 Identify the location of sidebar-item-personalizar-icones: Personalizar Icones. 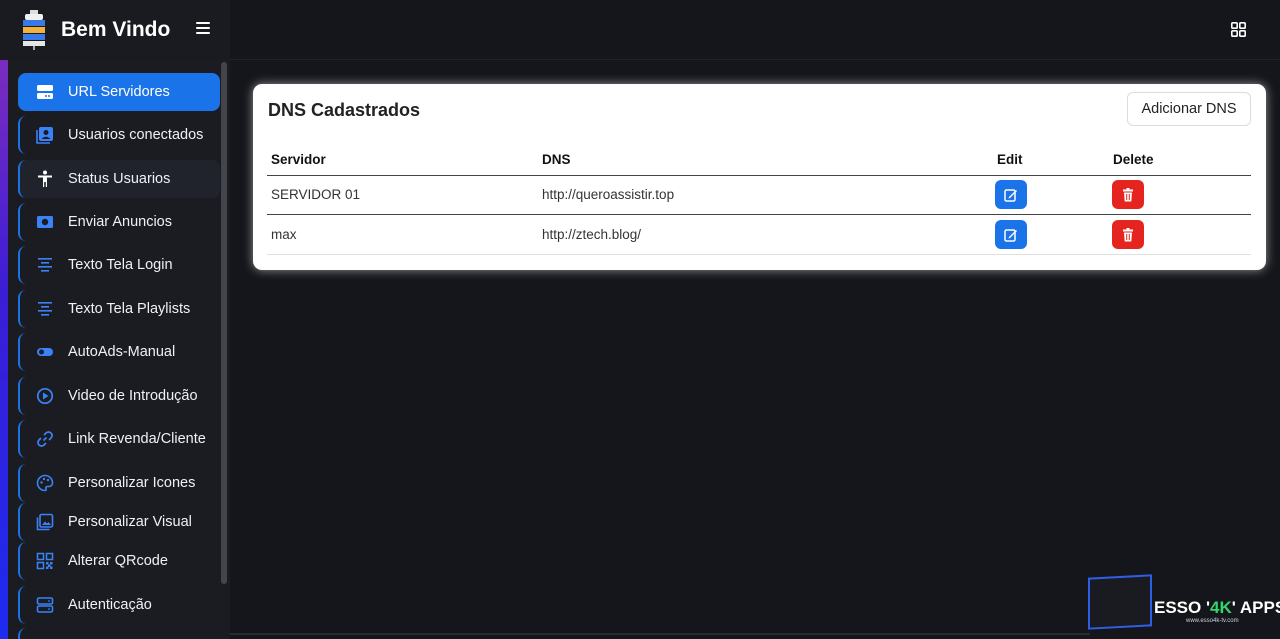
(119, 483).